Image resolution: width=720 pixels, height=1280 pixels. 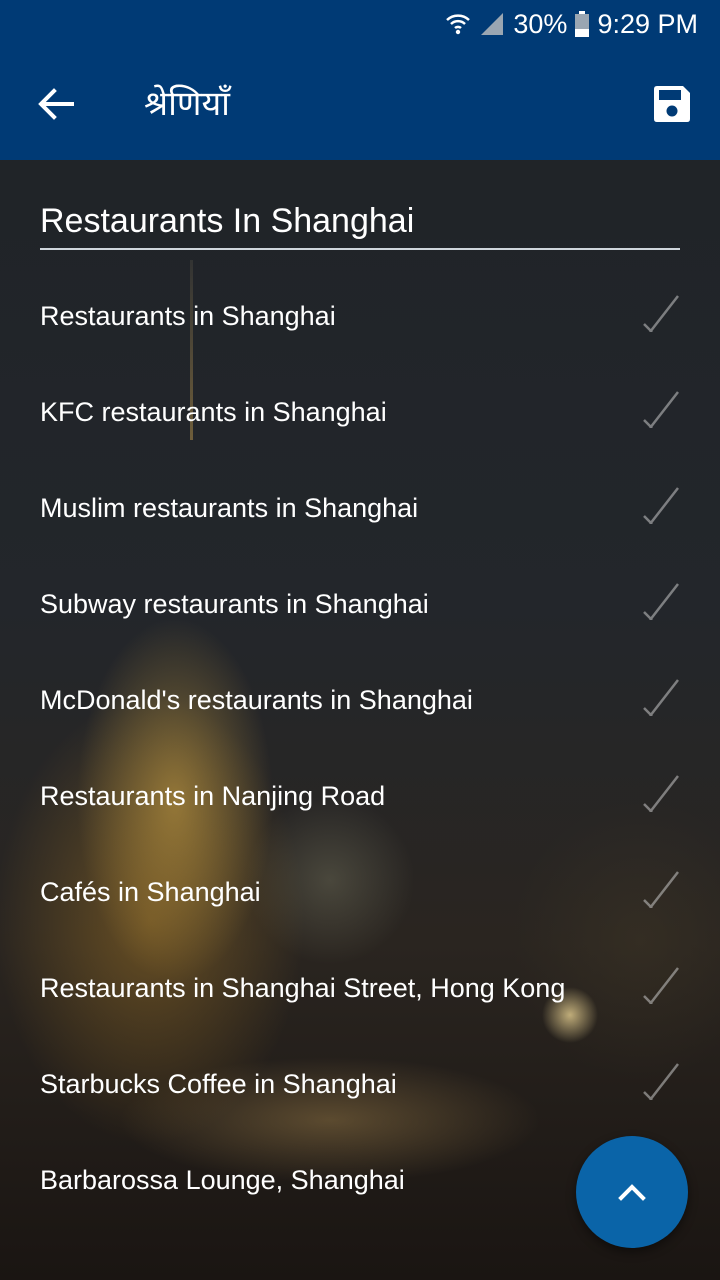 What do you see at coordinates (227, 221) in the screenshot?
I see `section-title: Restaurants In Shanghai` at bounding box center [227, 221].